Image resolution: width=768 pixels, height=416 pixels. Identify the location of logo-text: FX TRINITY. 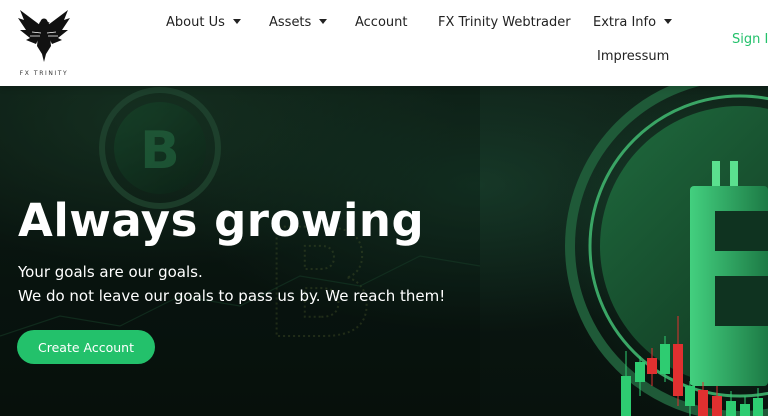
(44, 73).